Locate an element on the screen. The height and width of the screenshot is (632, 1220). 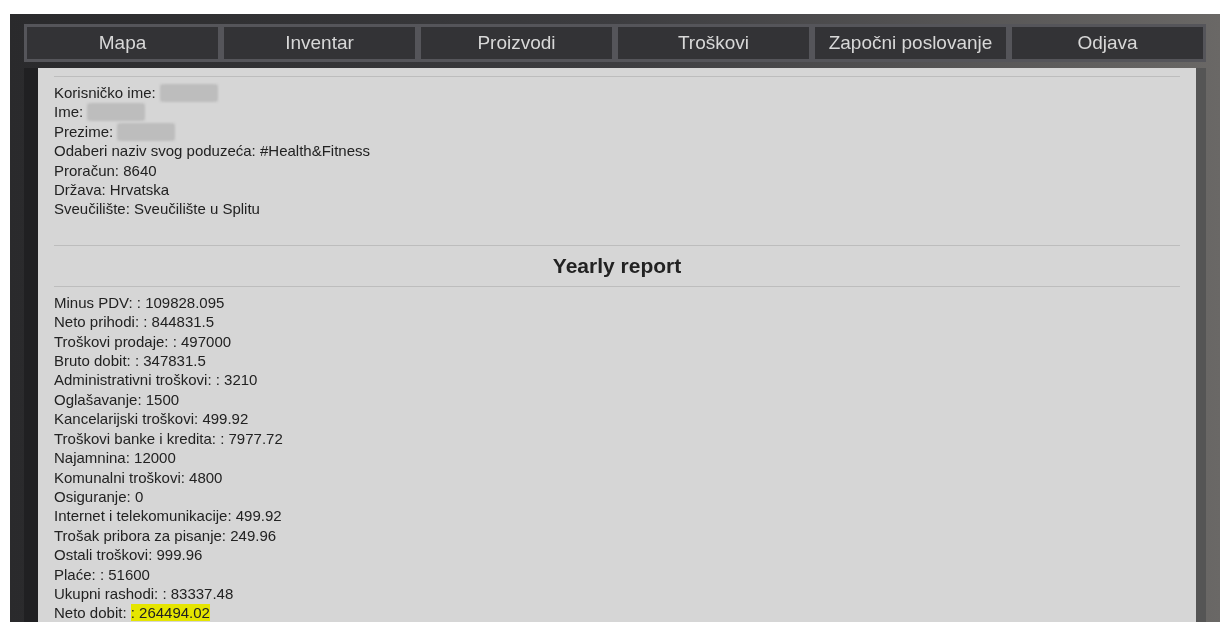
report-line: Osiguranje: 0 is located at coordinates (99, 496).